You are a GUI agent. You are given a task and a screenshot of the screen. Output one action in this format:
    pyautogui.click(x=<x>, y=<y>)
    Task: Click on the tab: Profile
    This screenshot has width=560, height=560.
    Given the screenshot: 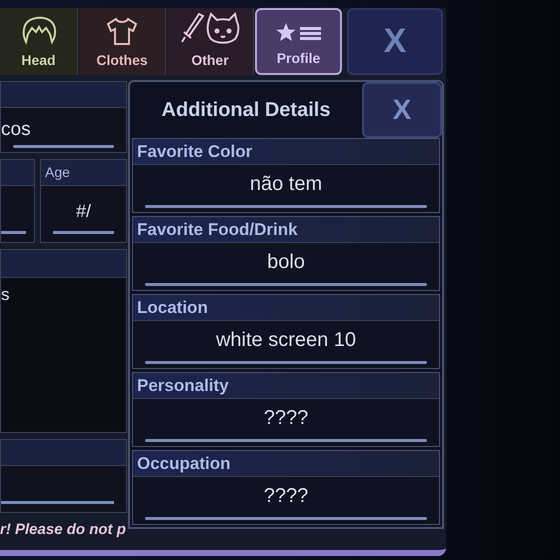 What is the action you would take?
    pyautogui.click(x=298, y=41)
    